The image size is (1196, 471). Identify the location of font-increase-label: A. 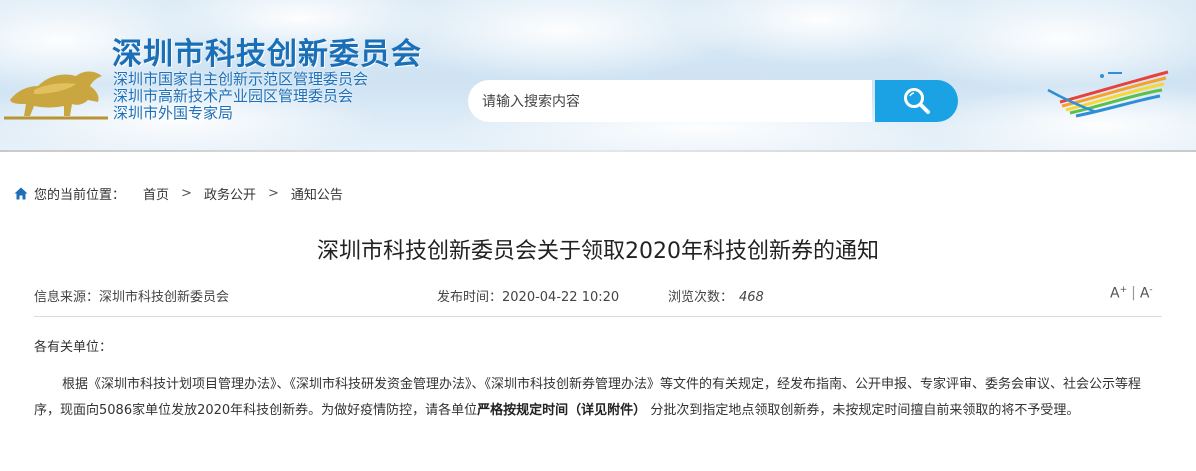
(1115, 293).